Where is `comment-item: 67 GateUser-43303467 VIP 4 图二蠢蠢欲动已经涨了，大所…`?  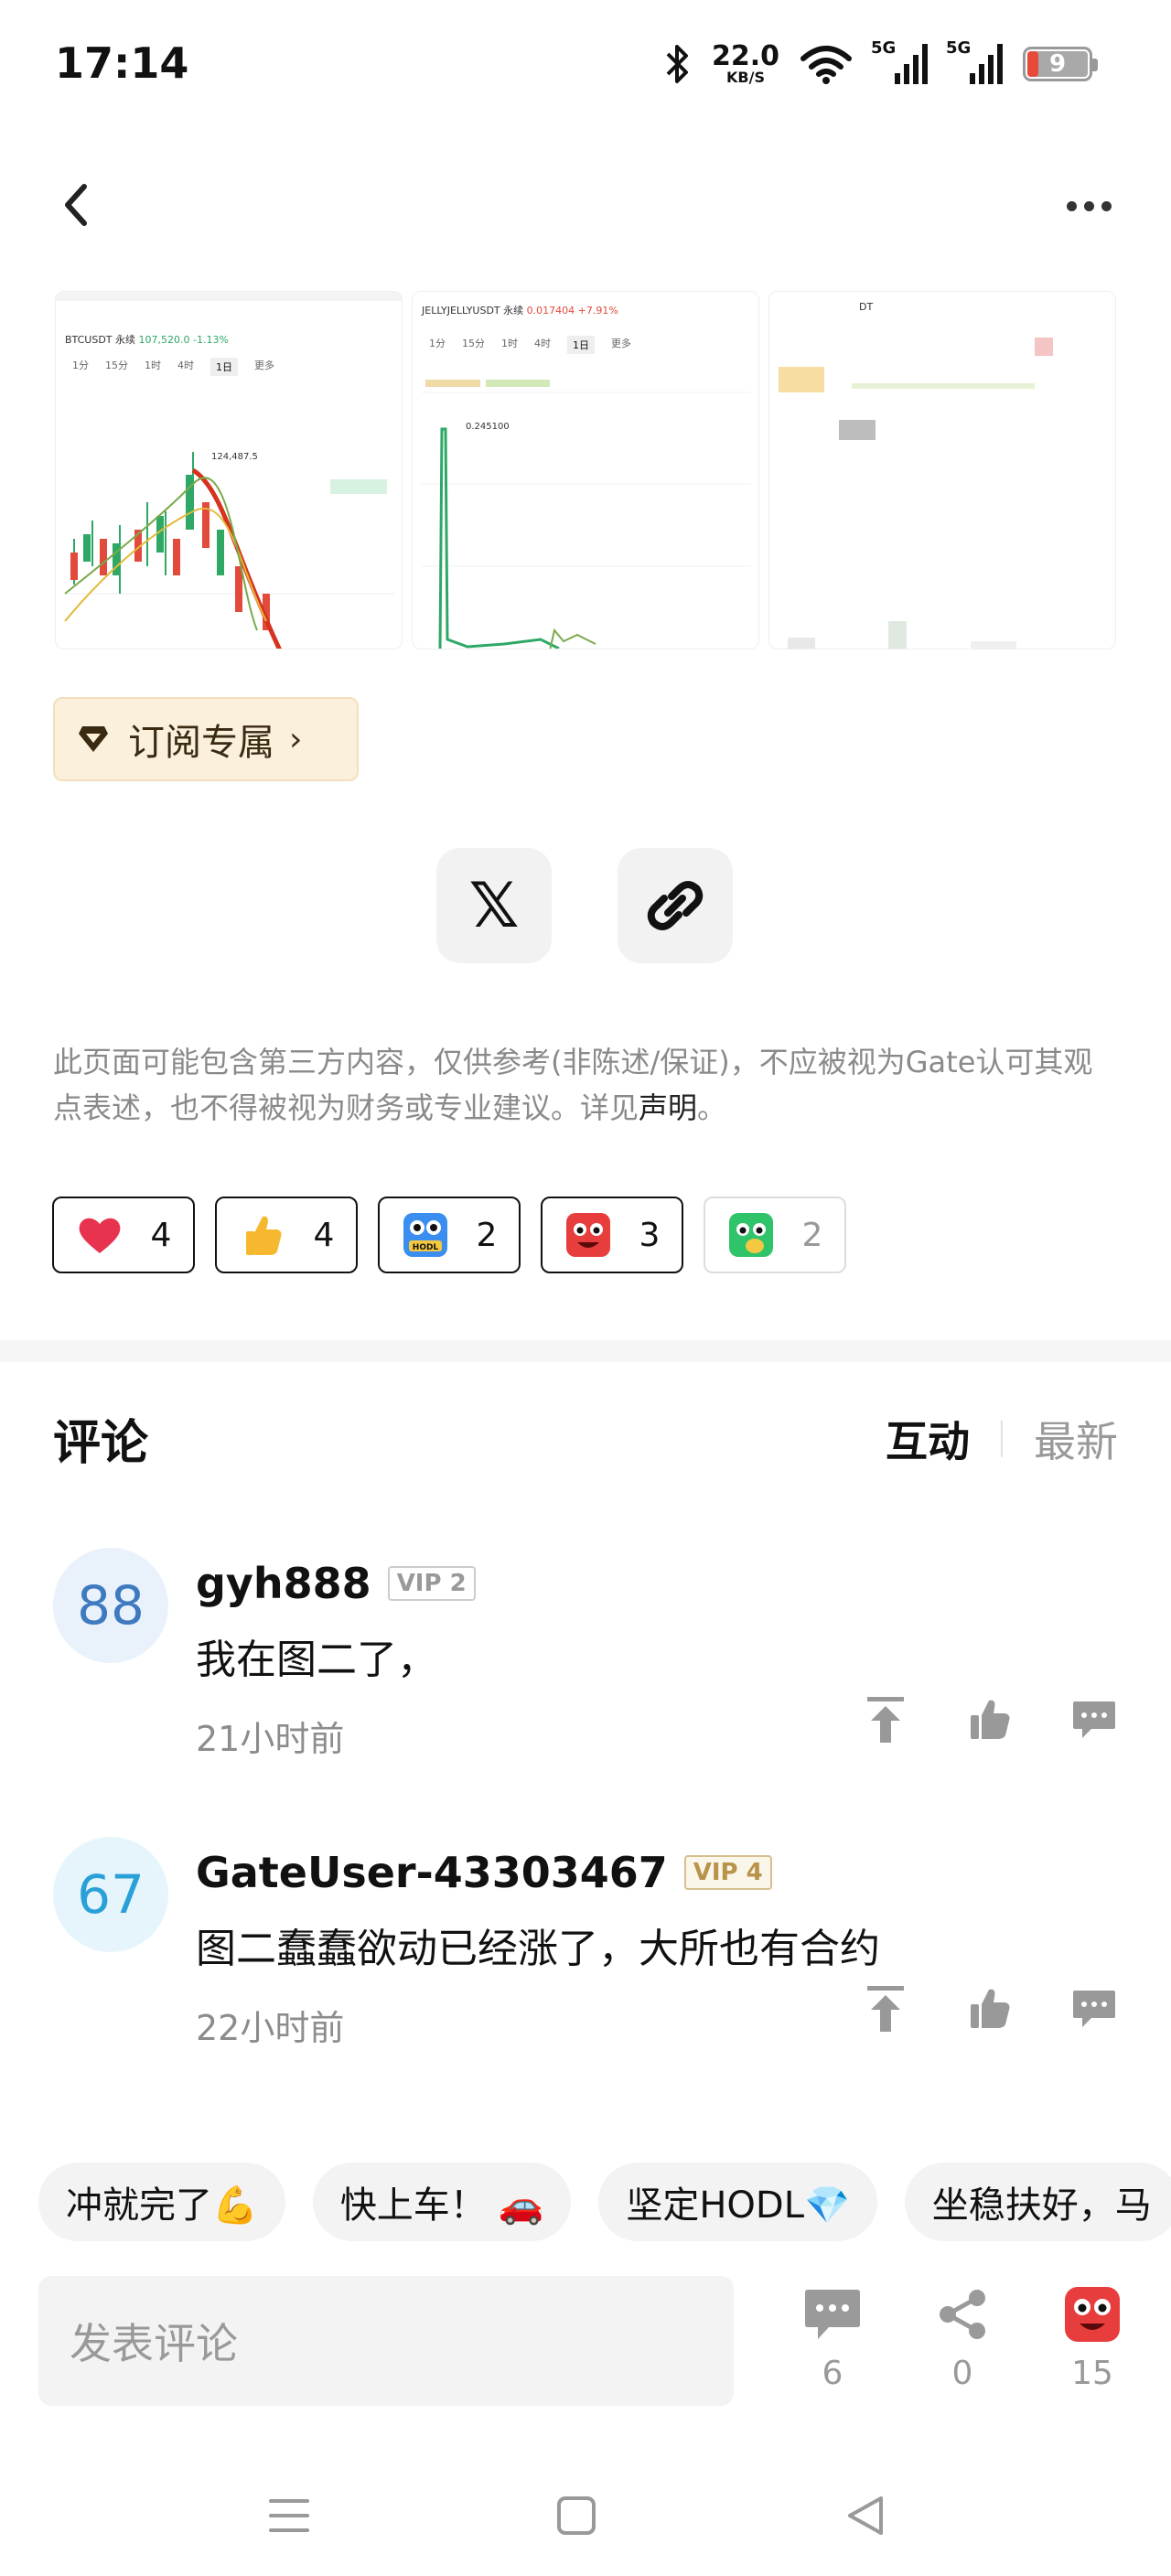
comment-item: 67 GateUser-43303467 VIP 4 图二蠢蠢欲动已经涨了，大所… is located at coordinates (585, 1956).